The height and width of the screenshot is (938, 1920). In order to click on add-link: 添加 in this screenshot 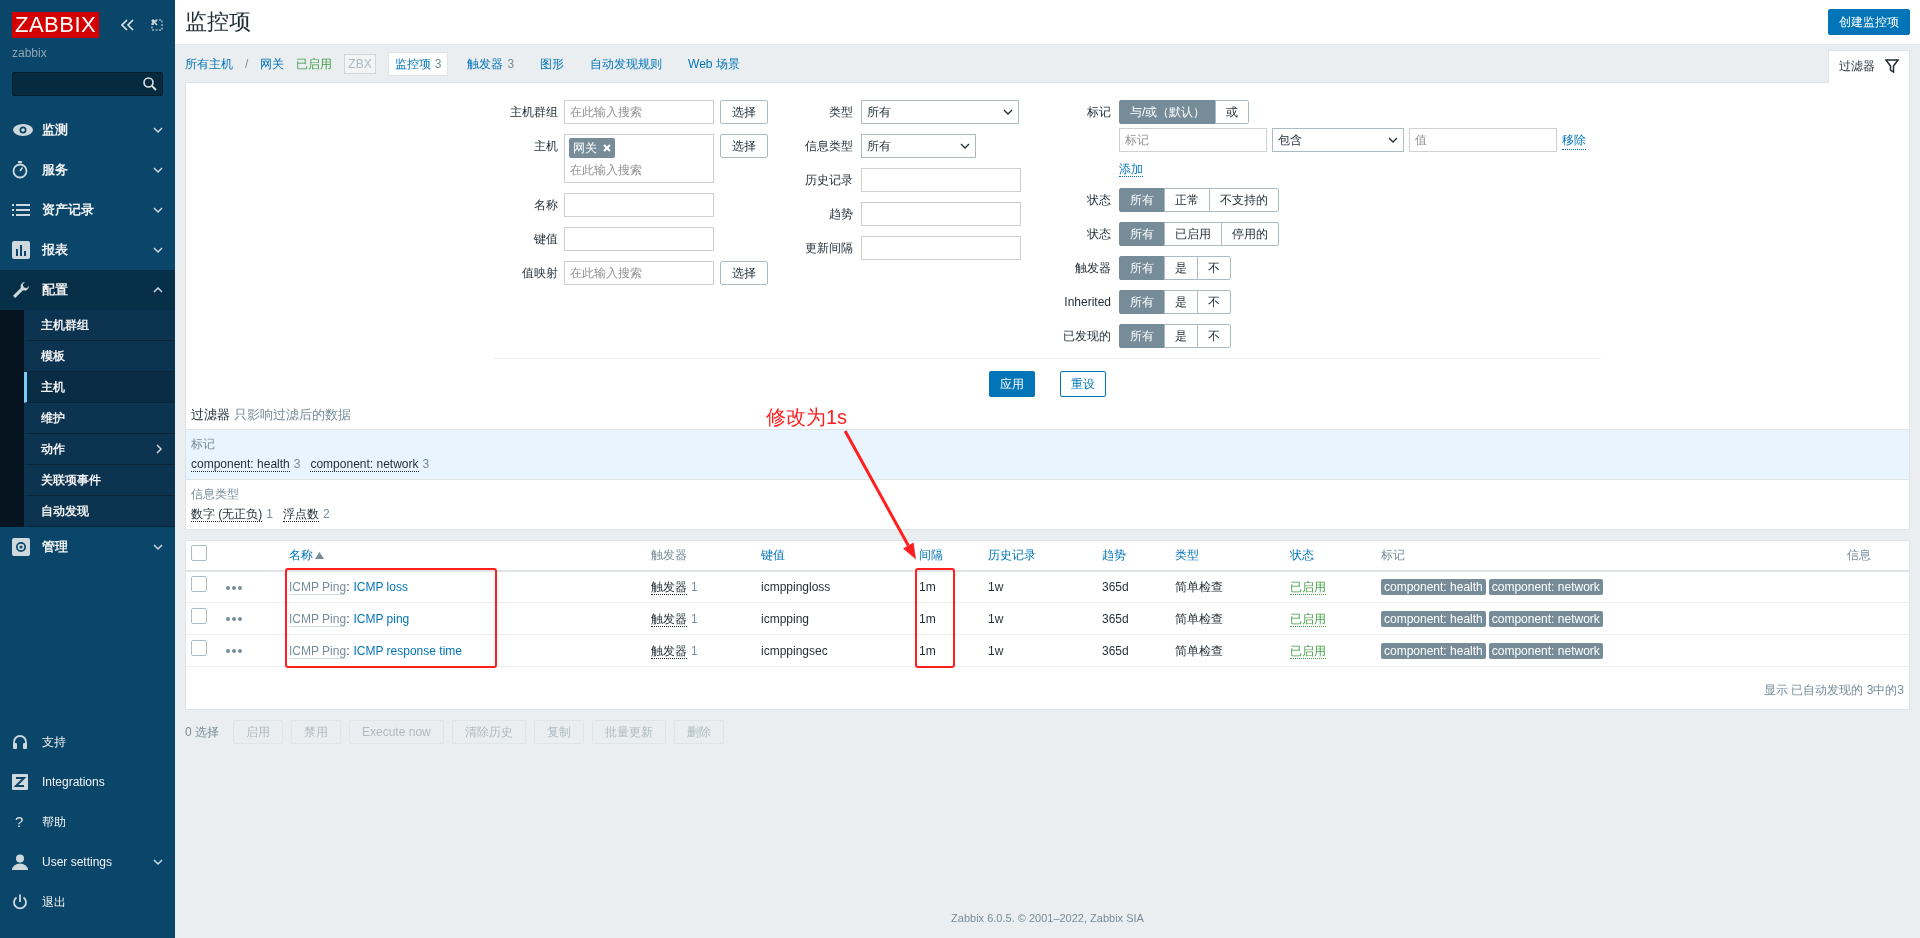, I will do `click(1131, 169)`.